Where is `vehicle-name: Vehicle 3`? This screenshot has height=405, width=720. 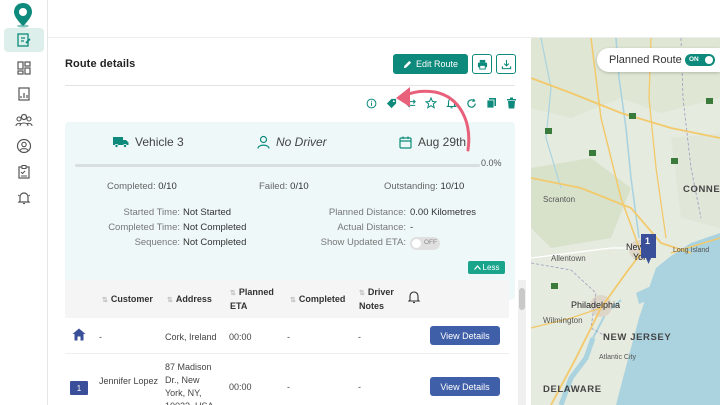 vehicle-name: Vehicle 3 is located at coordinates (159, 142).